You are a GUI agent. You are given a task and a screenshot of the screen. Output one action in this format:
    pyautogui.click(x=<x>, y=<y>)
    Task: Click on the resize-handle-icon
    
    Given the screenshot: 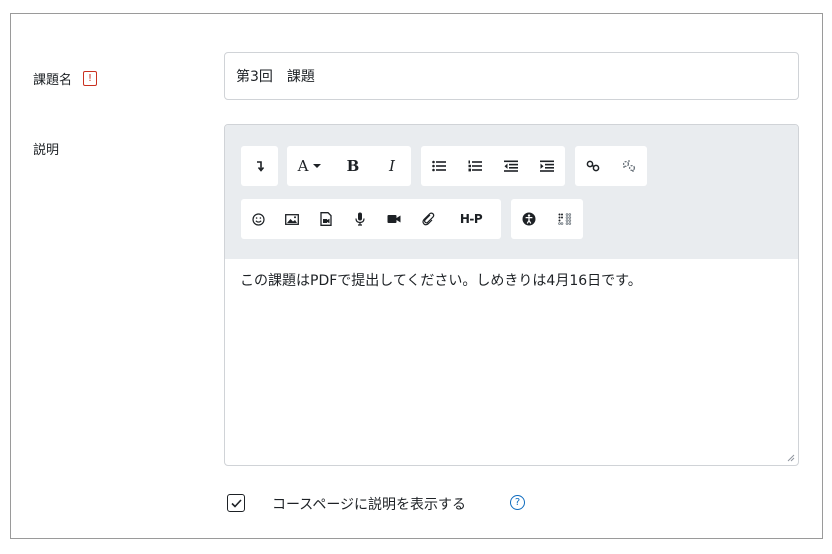 What is the action you would take?
    pyautogui.click(x=790, y=457)
    